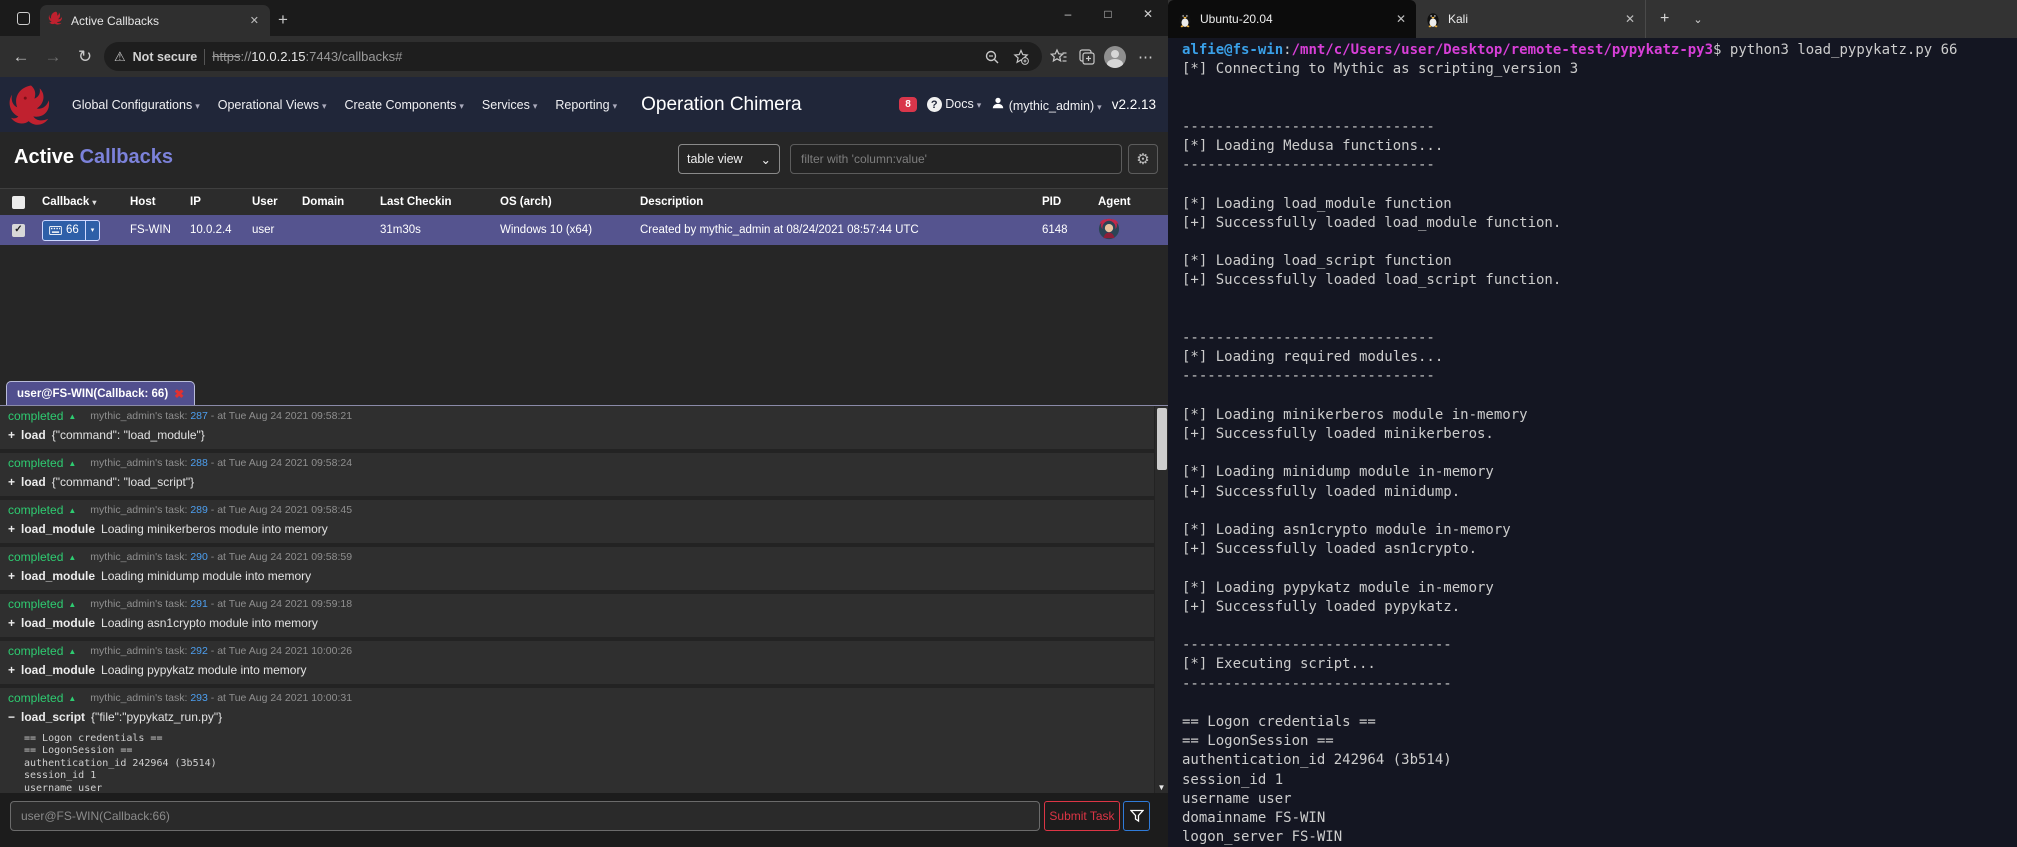 This screenshot has height=847, width=2017. What do you see at coordinates (199, 604) in the screenshot?
I see `task-id-link: 291` at bounding box center [199, 604].